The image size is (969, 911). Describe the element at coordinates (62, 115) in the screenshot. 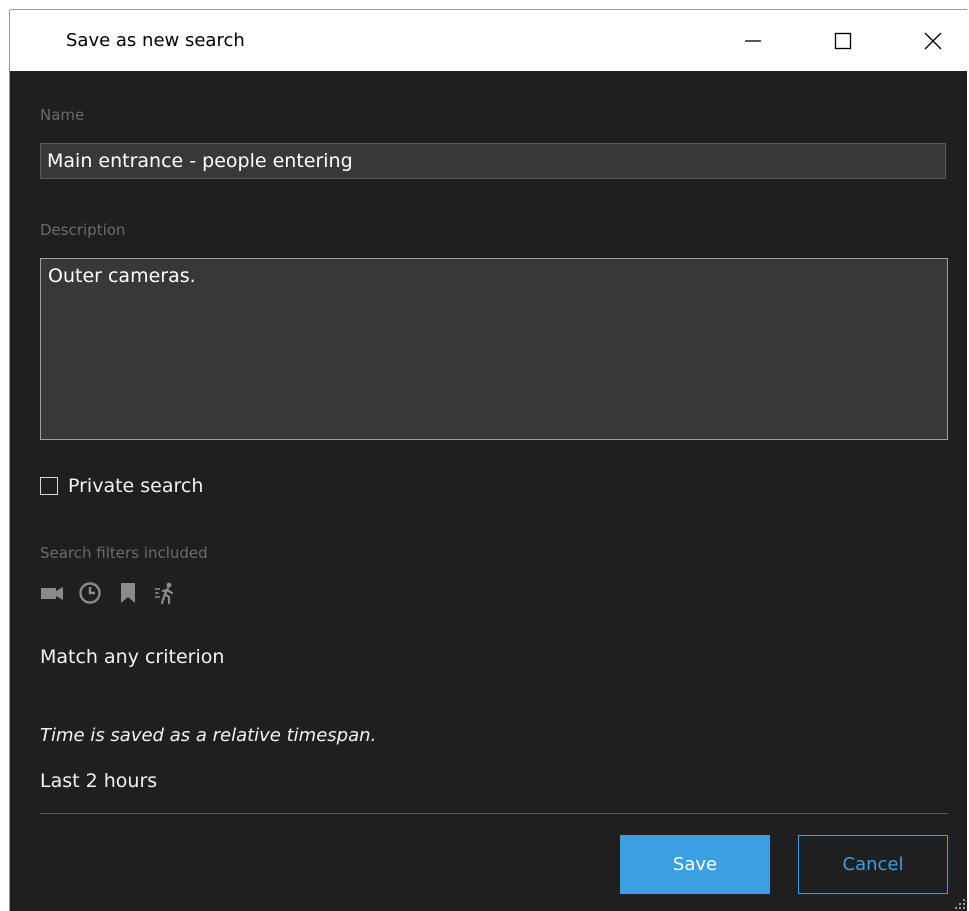

I see `name-label: Name` at that location.